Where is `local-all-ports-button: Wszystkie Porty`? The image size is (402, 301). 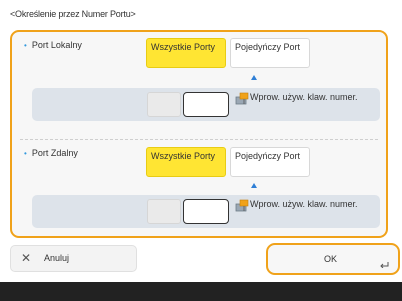 local-all-ports-button: Wszystkie Porty is located at coordinates (186, 53).